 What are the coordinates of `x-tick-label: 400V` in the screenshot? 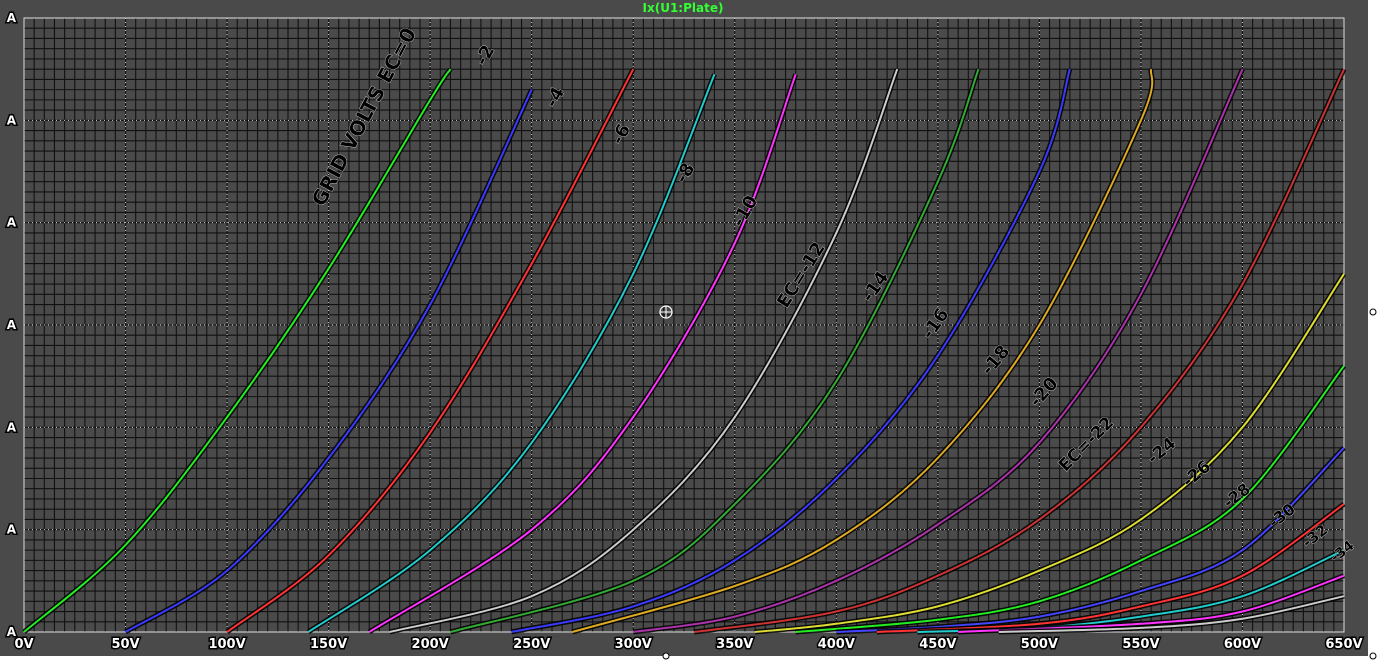 It's located at (836, 644).